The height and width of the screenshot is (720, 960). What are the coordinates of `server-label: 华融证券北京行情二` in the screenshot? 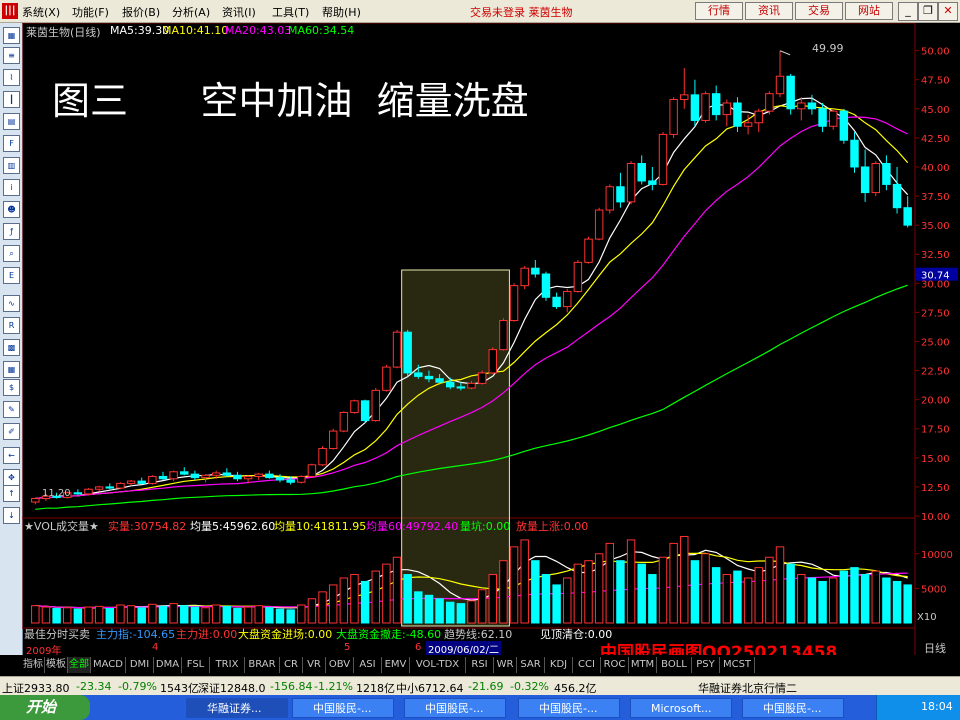 It's located at (747, 688).